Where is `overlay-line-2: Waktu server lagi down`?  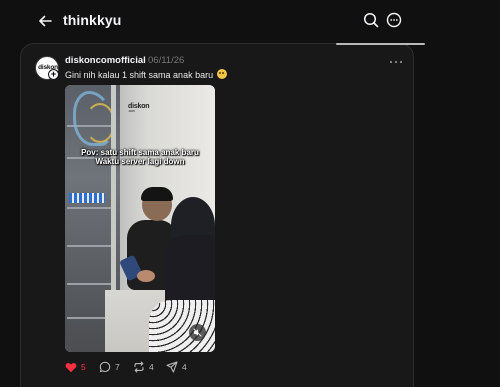
overlay-line-2: Waktu server lagi down is located at coordinates (140, 161).